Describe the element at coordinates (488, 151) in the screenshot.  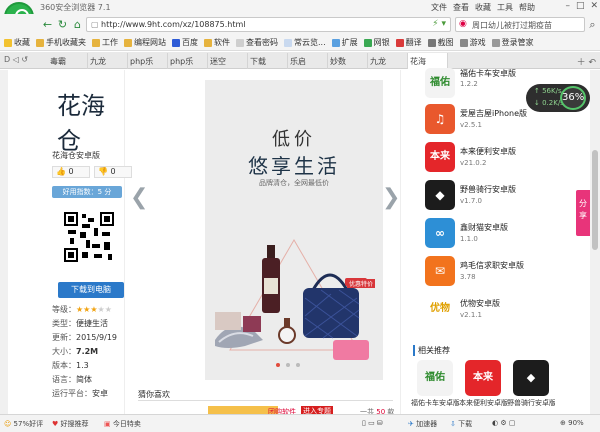
I see `app-title: 本来便利安卓版` at that location.